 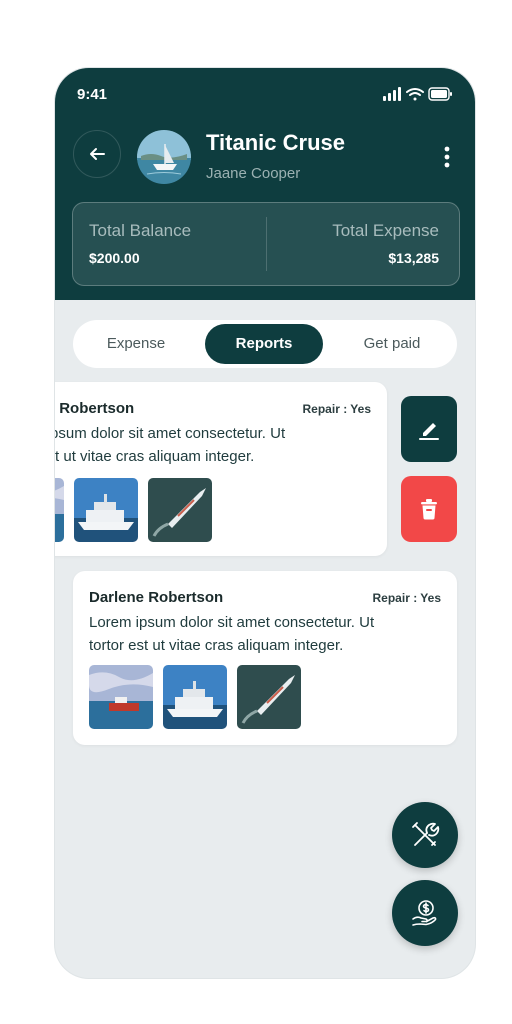 I want to click on wrench-screwdriver-icon, so click(x=426, y=834).